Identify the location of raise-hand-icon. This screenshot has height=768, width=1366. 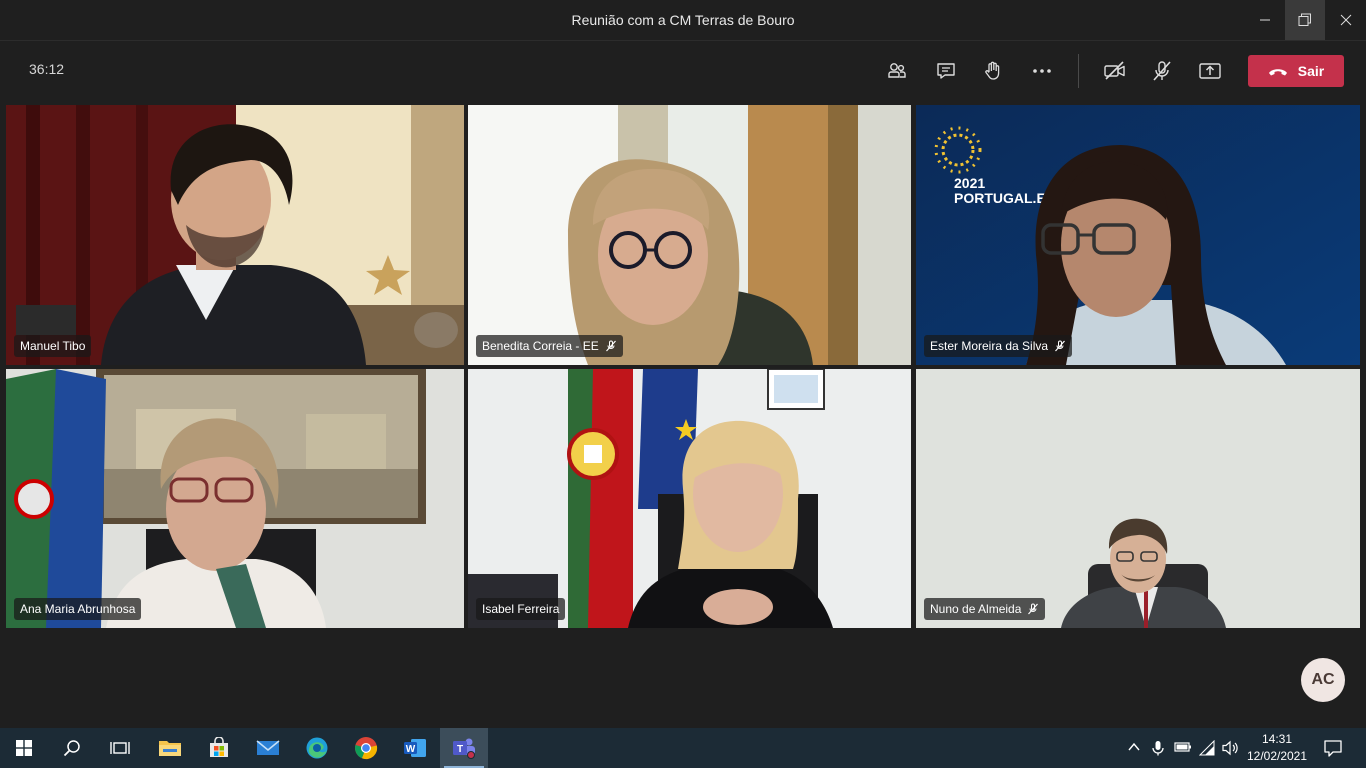
(992, 70).